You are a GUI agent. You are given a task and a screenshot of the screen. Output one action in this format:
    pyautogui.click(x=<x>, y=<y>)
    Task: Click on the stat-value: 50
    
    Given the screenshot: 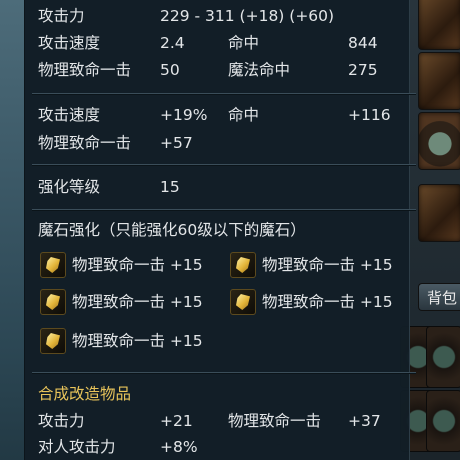 What is the action you would take?
    pyautogui.click(x=170, y=70)
    